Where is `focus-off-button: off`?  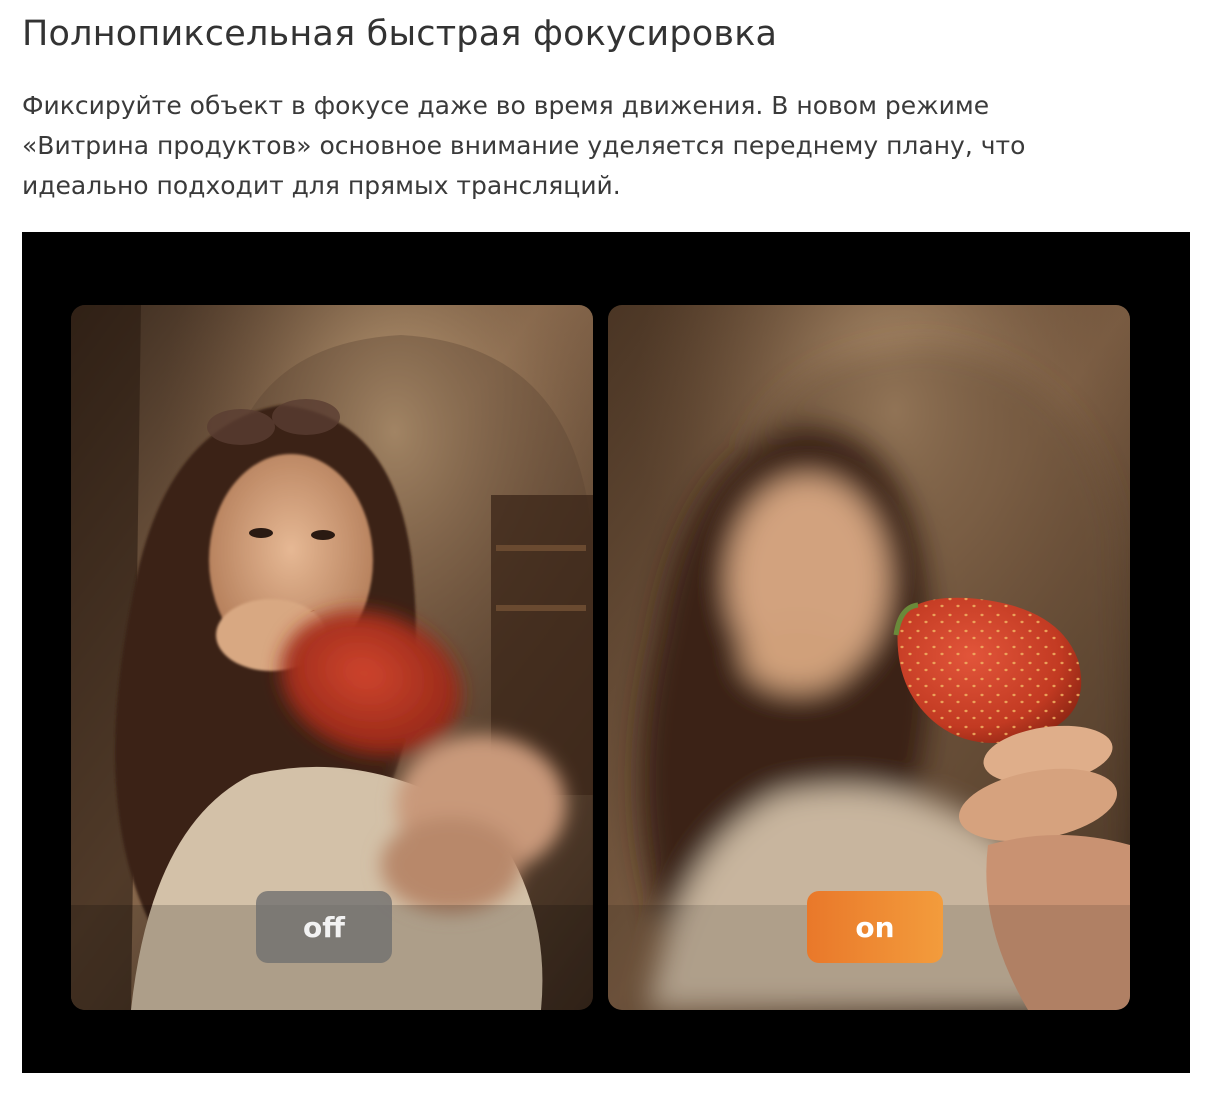
focus-off-button: off is located at coordinates (324, 927).